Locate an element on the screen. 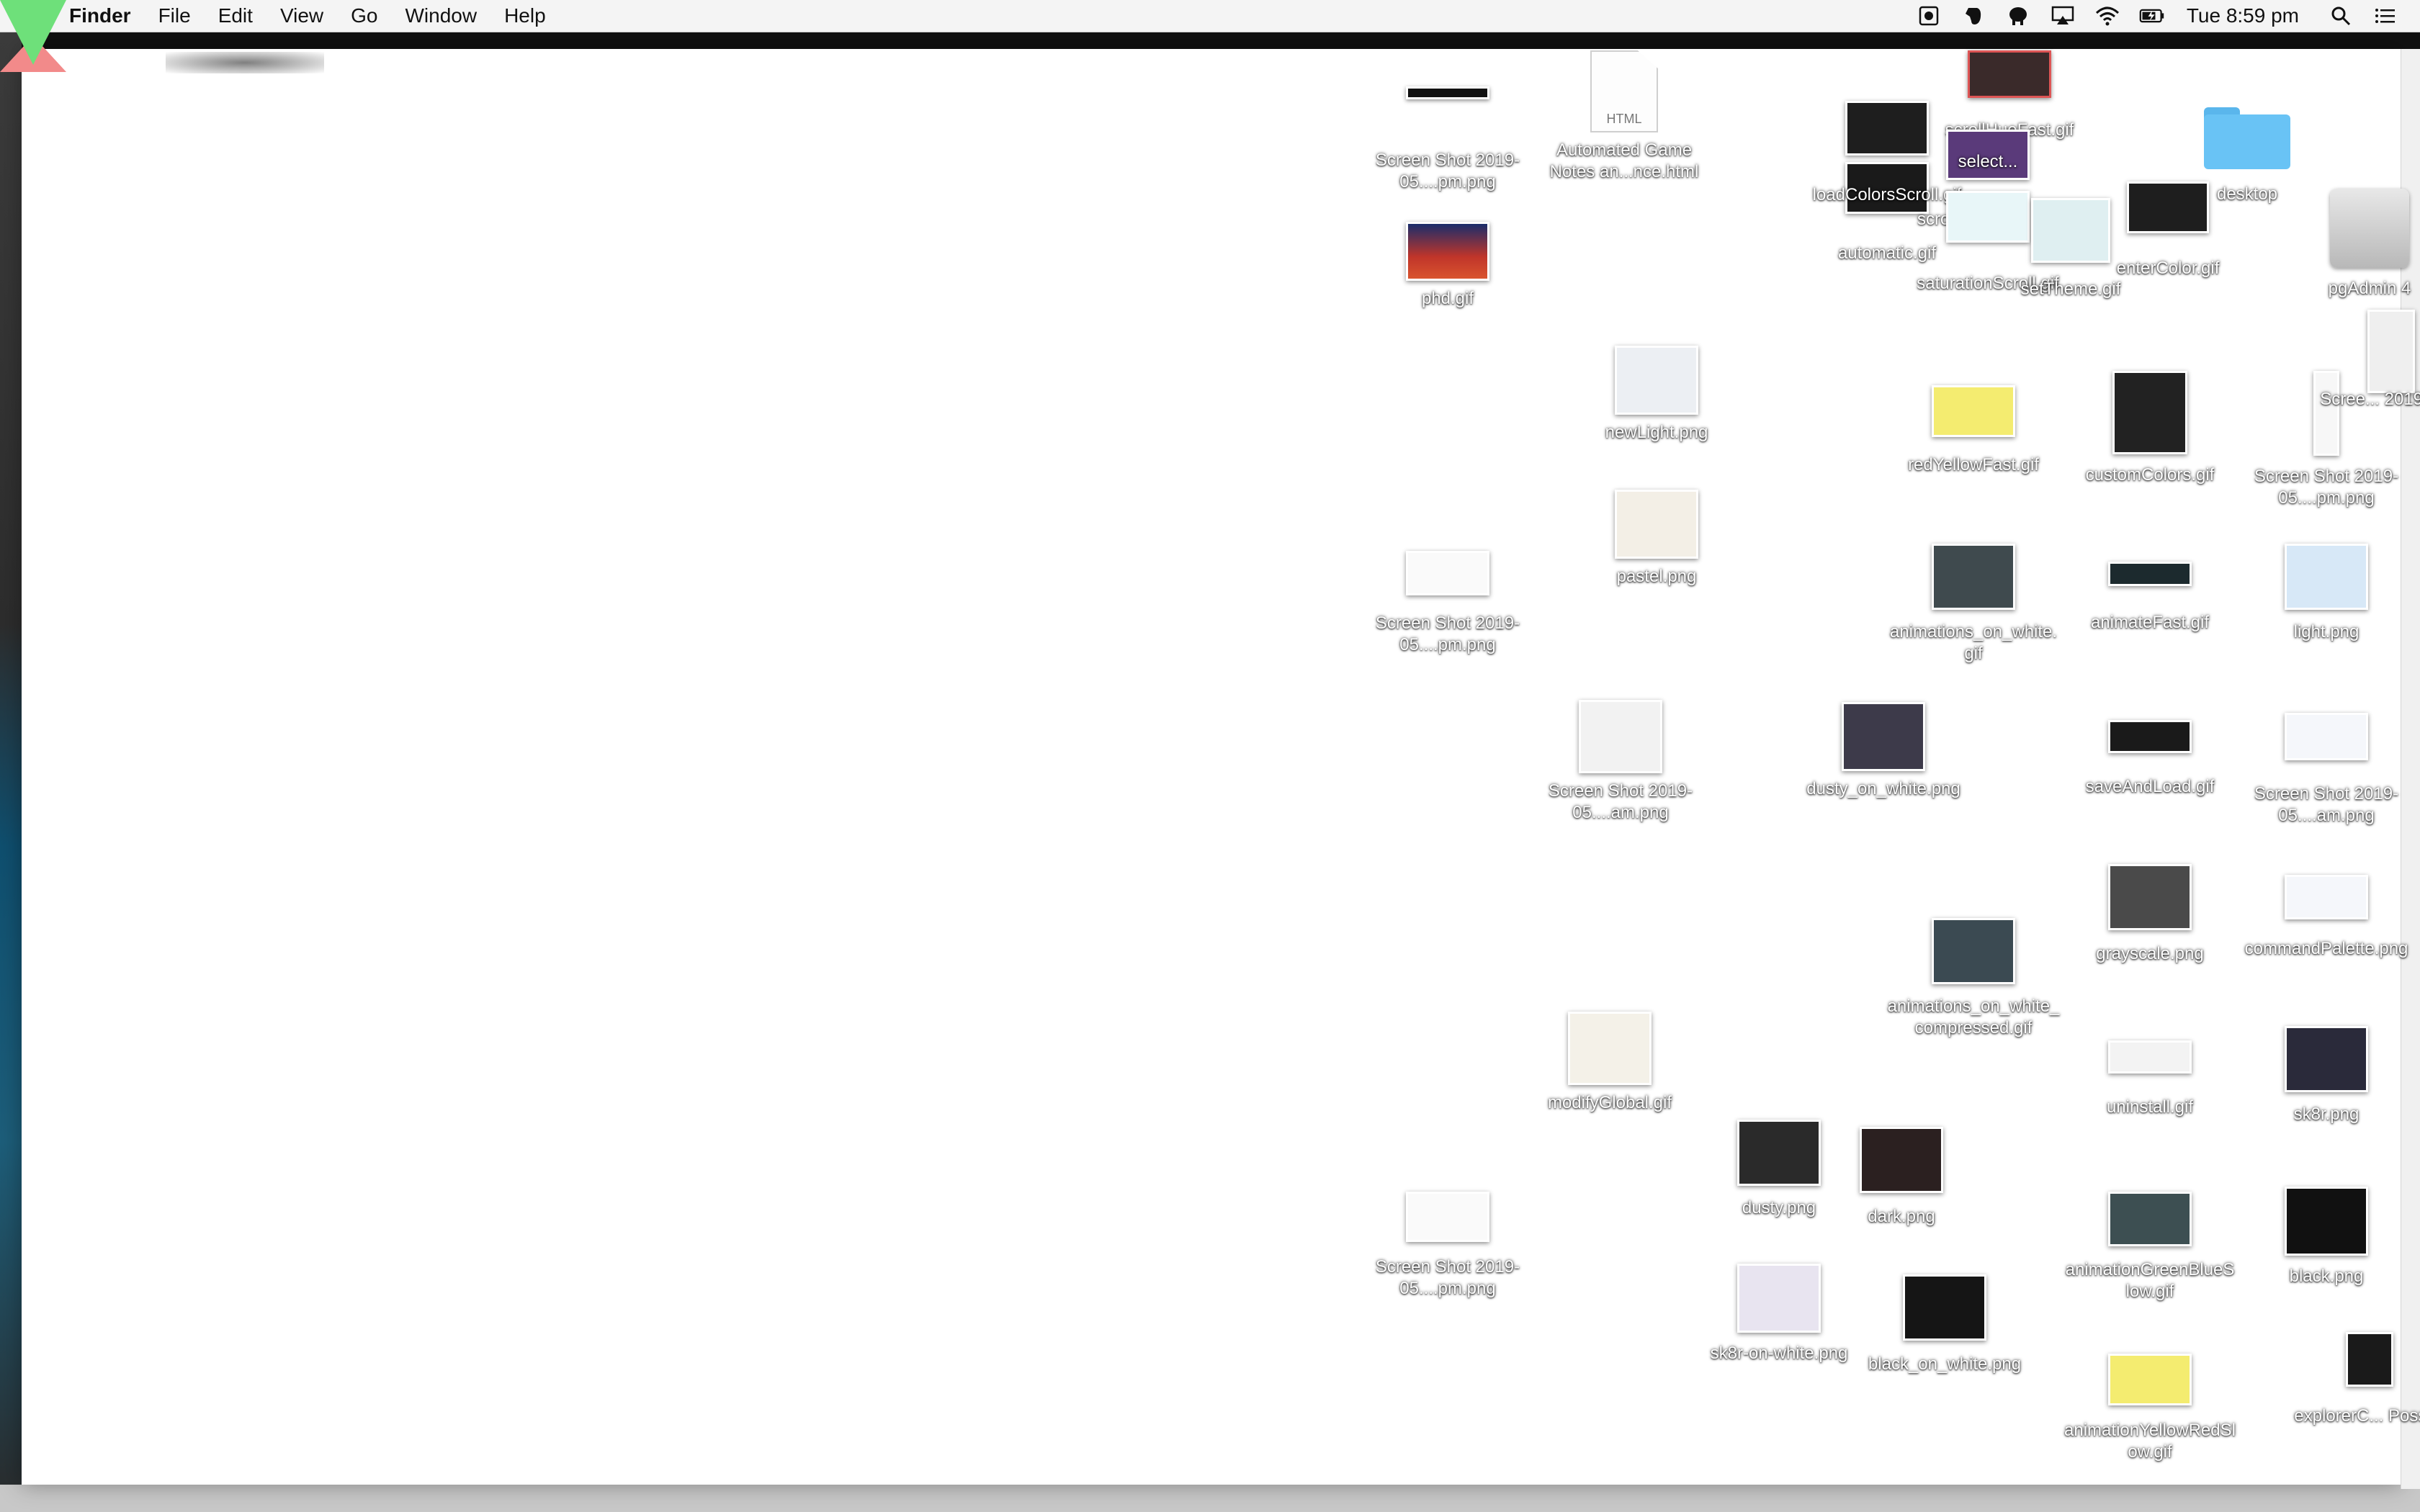 The image size is (2420, 1512). desktop-icon: uninstall.gif is located at coordinates (2149, 1079).